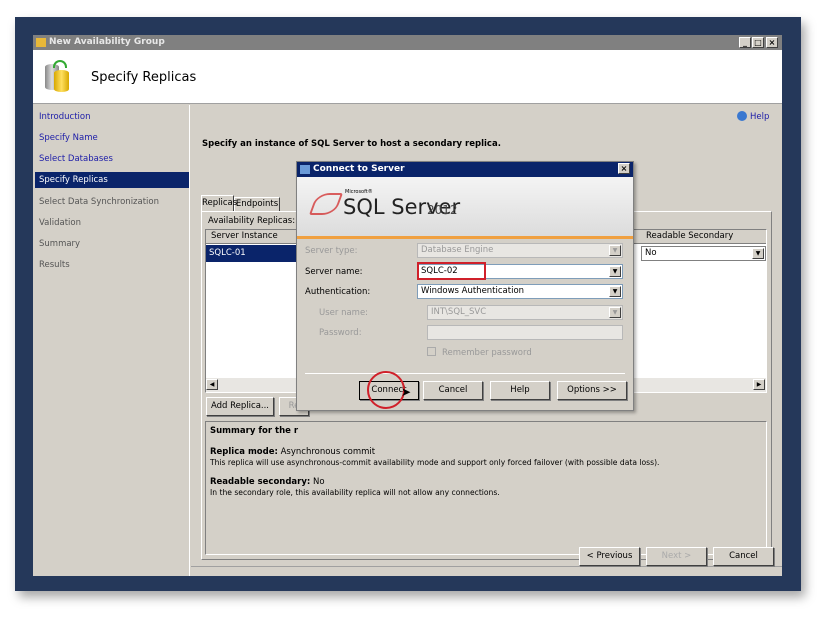  What do you see at coordinates (326, 204) in the screenshot?
I see `sql-server-logo-icon` at bounding box center [326, 204].